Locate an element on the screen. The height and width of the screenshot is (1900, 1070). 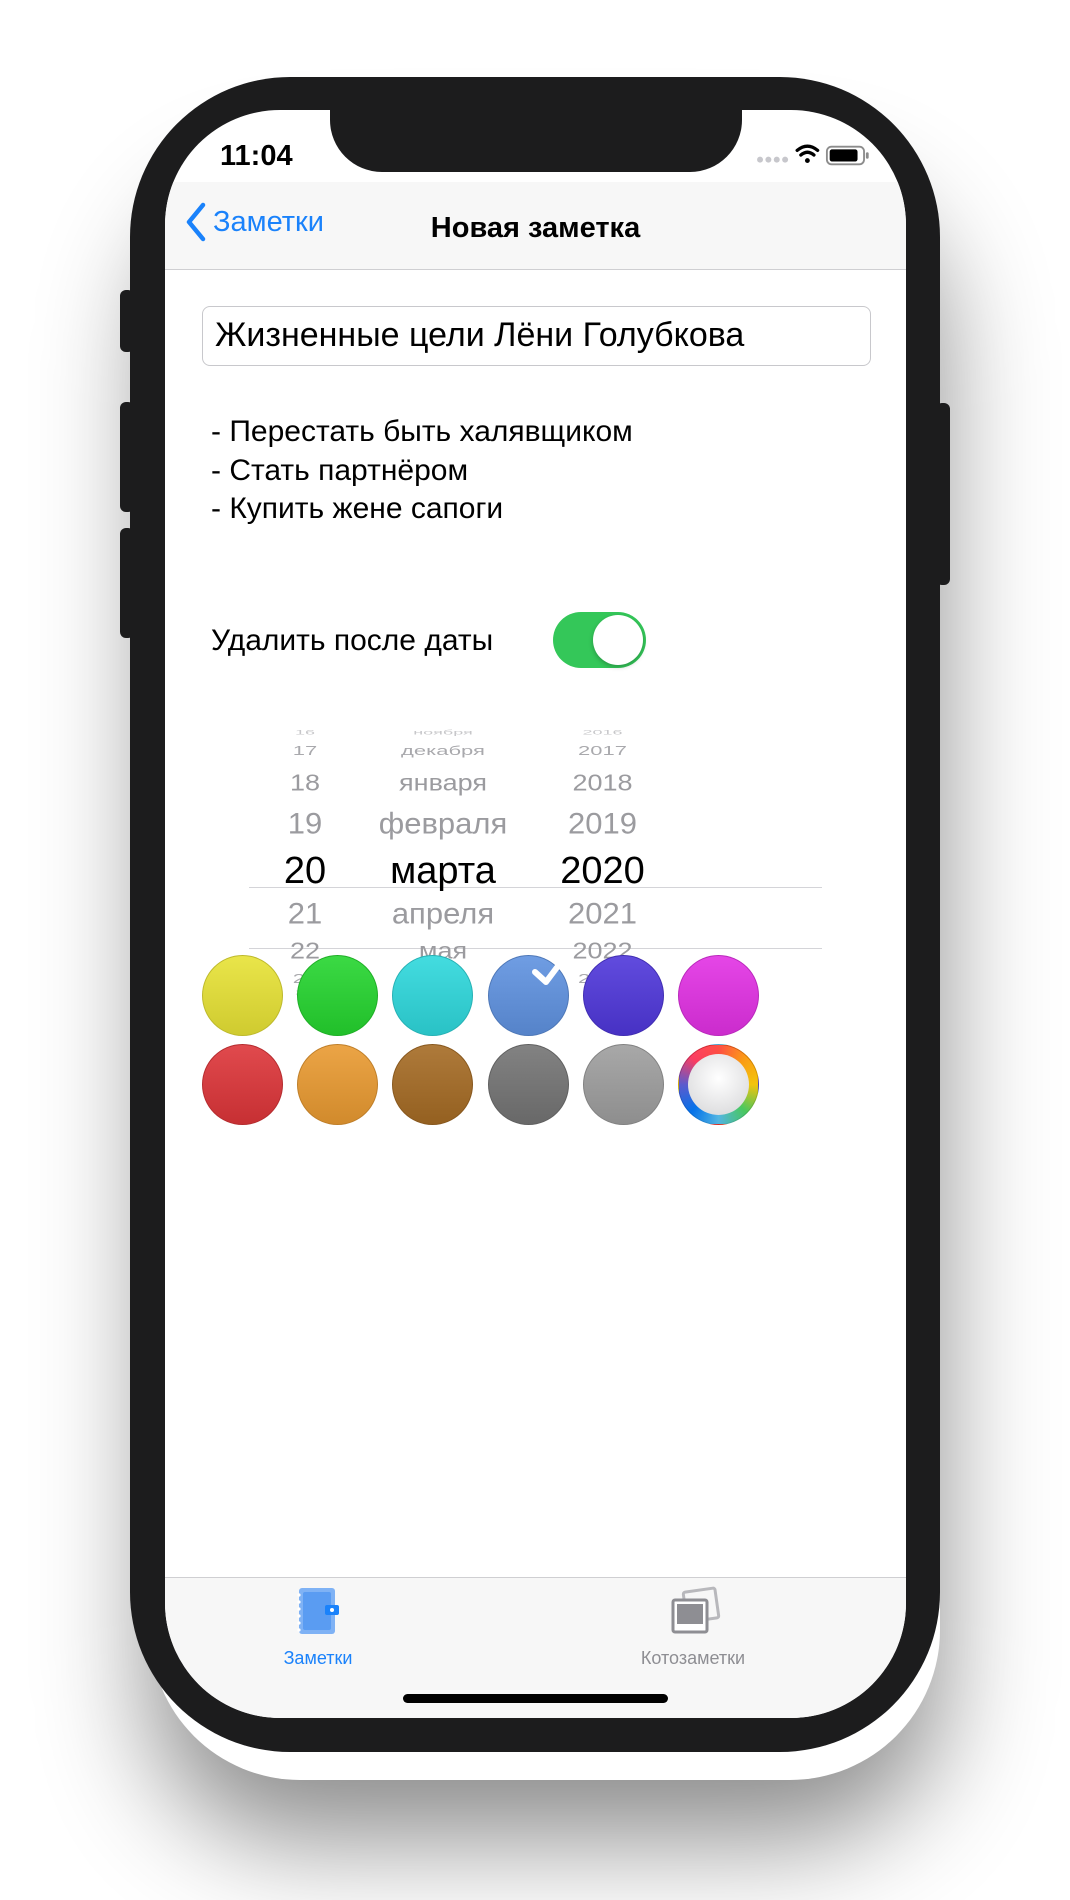
notch is located at coordinates (536, 141).